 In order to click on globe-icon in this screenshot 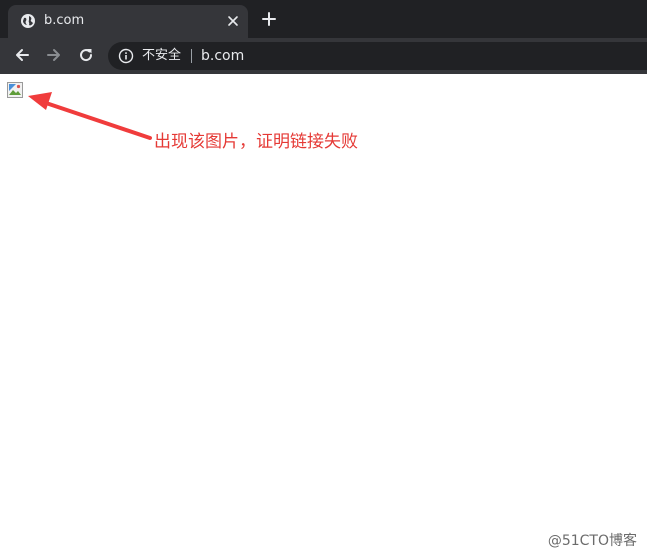, I will do `click(28, 21)`.